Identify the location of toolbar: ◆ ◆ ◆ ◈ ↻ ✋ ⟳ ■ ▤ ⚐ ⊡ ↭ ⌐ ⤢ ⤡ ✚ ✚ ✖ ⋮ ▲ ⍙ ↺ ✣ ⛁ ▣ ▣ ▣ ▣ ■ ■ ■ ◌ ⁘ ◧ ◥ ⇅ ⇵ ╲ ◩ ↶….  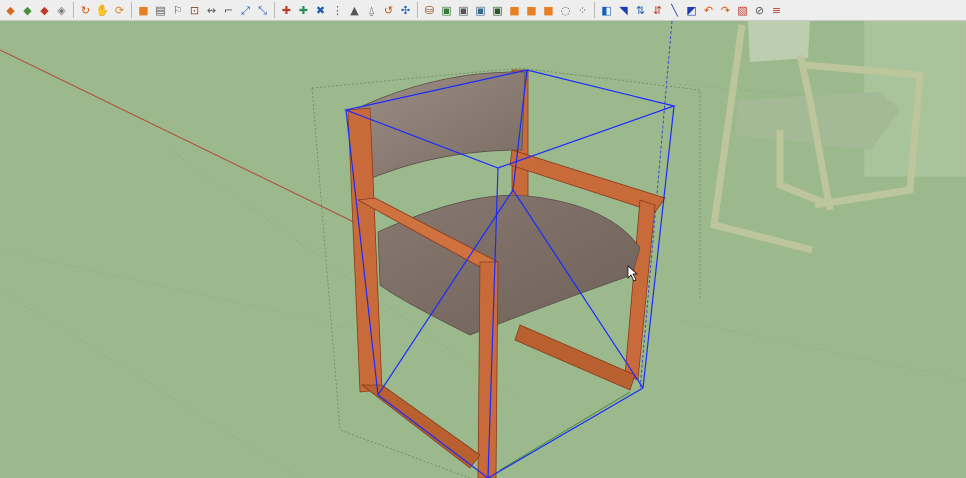
(483, 10).